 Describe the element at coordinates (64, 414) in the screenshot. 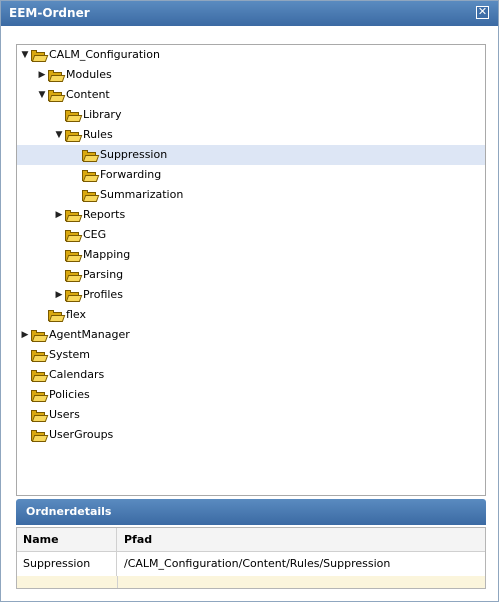

I see `tree-item-label: Users` at that location.